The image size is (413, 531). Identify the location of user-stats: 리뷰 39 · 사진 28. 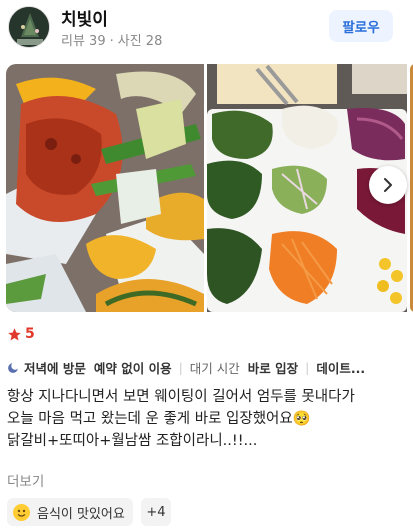
(111, 39).